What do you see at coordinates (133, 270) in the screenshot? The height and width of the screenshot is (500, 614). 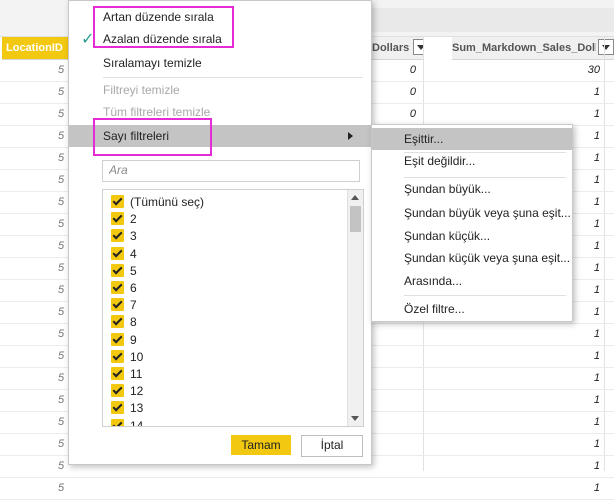 I see `filter-list-item-label: 5` at bounding box center [133, 270].